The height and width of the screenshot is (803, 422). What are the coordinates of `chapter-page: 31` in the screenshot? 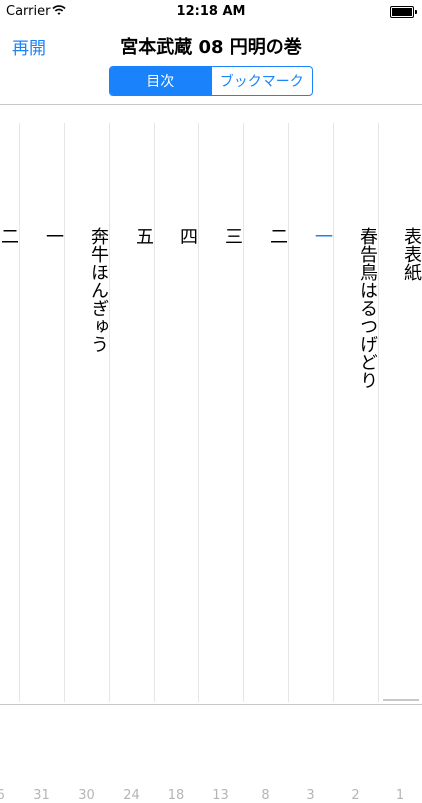 It's located at (41, 795).